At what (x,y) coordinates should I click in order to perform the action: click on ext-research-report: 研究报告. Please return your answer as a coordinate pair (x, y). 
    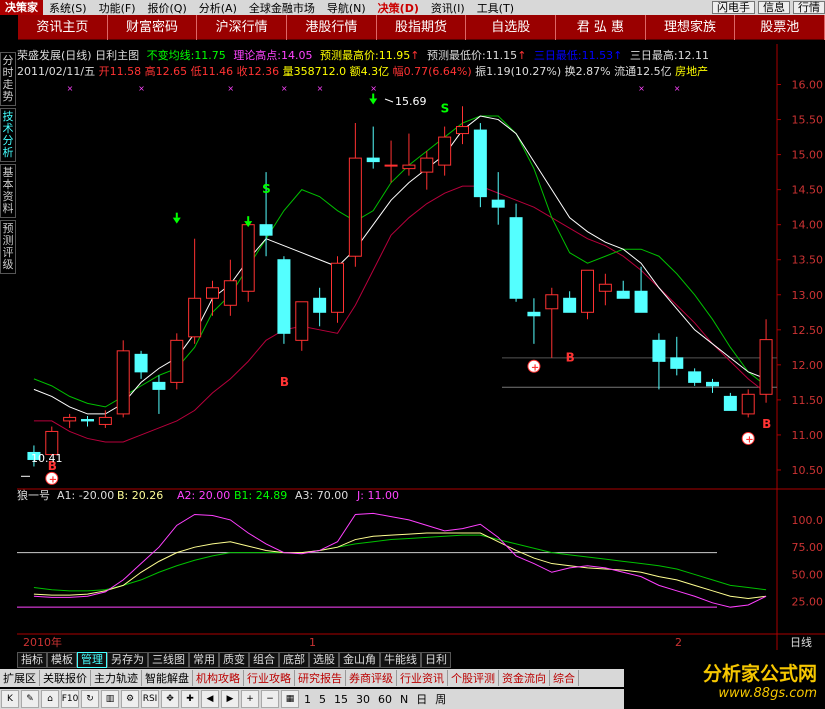
    Looking at the image, I should click on (320, 678).